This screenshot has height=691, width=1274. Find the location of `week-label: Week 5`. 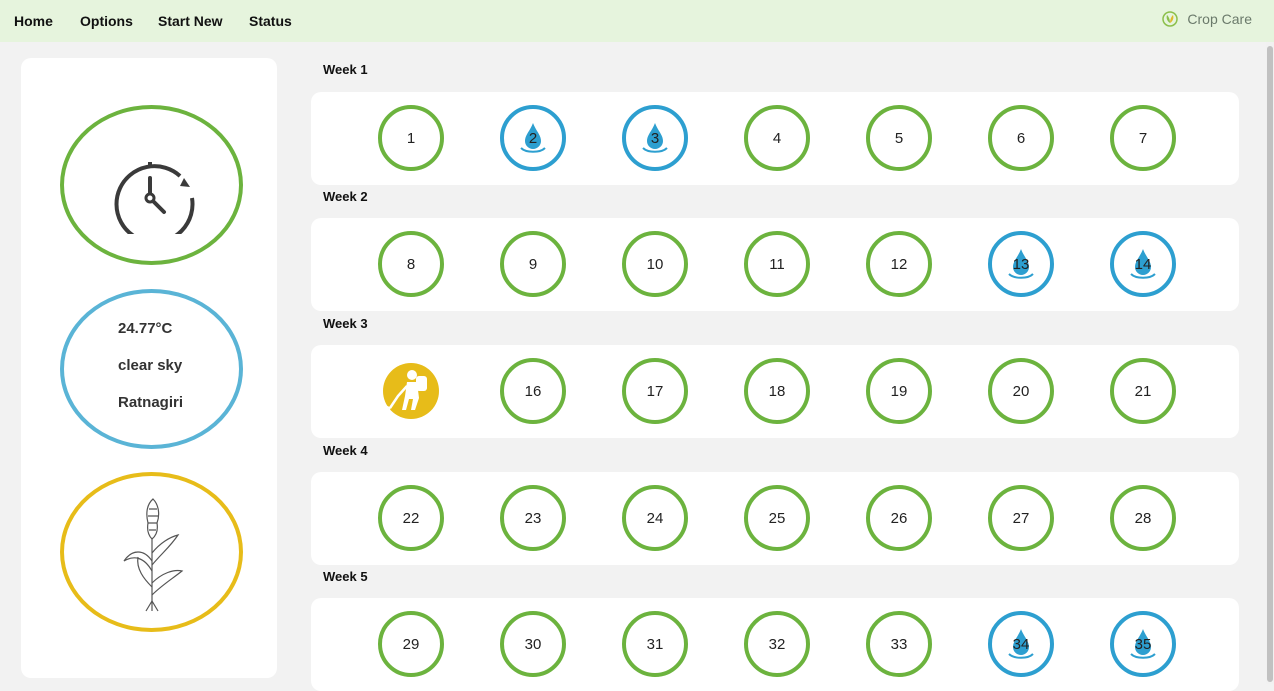

week-label: Week 5 is located at coordinates (345, 576).